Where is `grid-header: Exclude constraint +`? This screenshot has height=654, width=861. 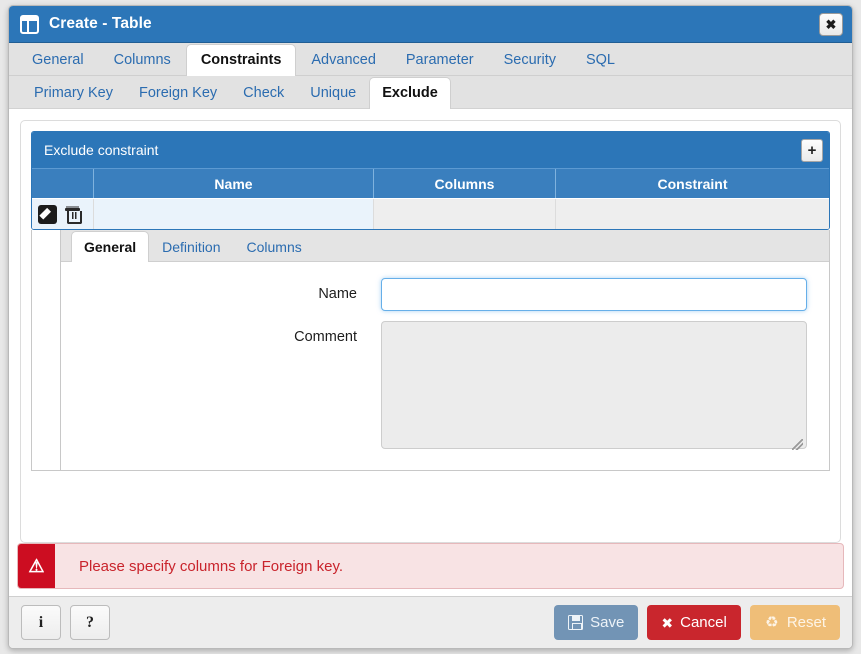 grid-header: Exclude constraint + is located at coordinates (430, 150).